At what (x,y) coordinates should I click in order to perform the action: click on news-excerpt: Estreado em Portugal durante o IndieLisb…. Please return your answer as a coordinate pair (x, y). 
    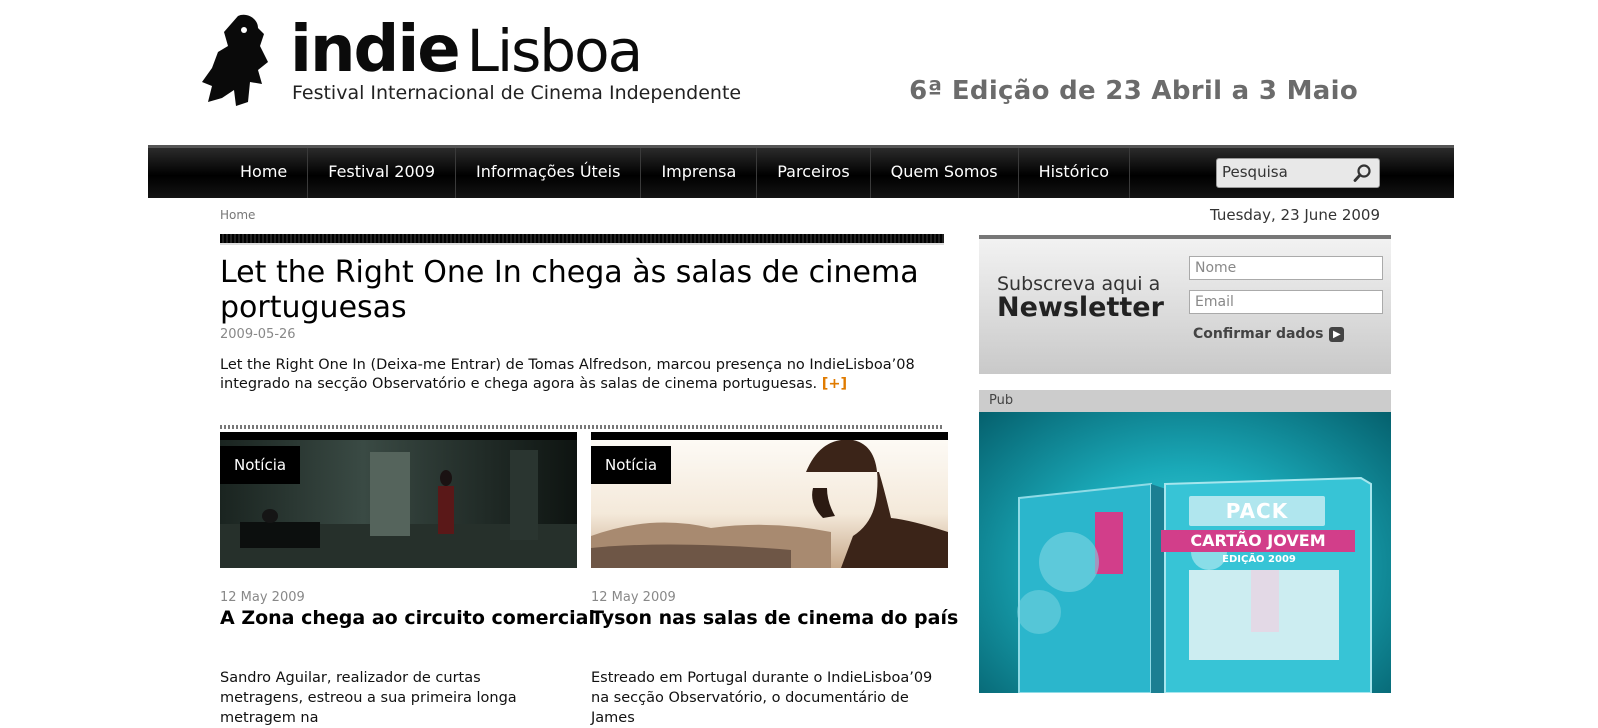
    Looking at the image, I should click on (762, 698).